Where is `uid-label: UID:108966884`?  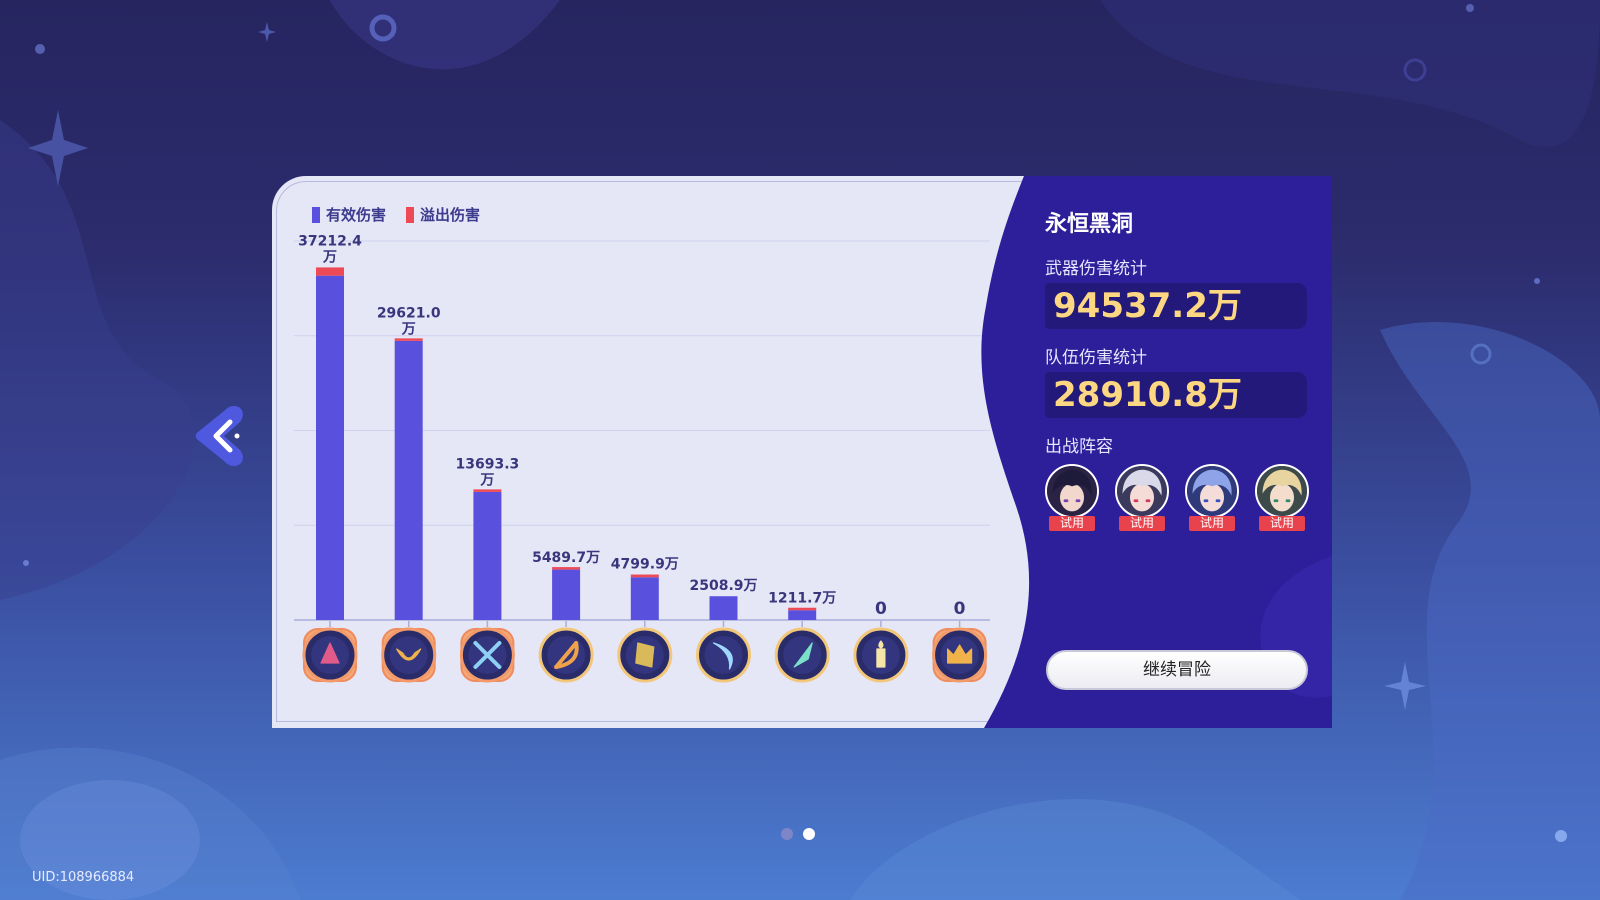 uid-label: UID:108966884 is located at coordinates (83, 877).